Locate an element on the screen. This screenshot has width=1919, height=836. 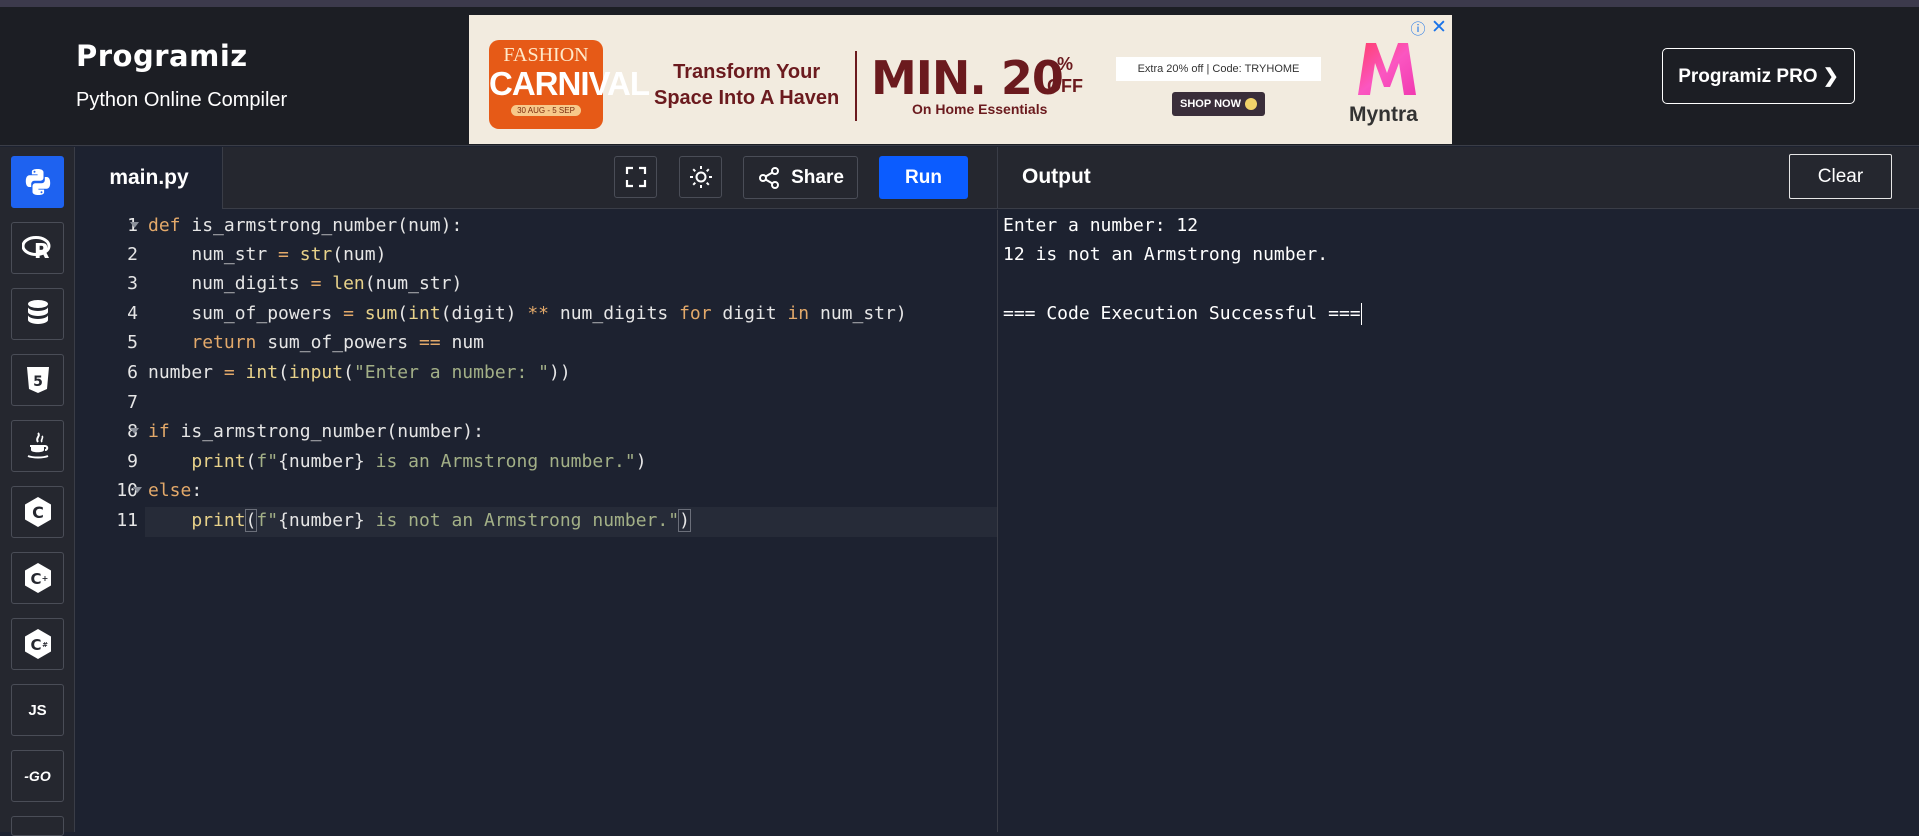
output-line-last: === Code Execution Successful === is located at coordinates (1182, 313).